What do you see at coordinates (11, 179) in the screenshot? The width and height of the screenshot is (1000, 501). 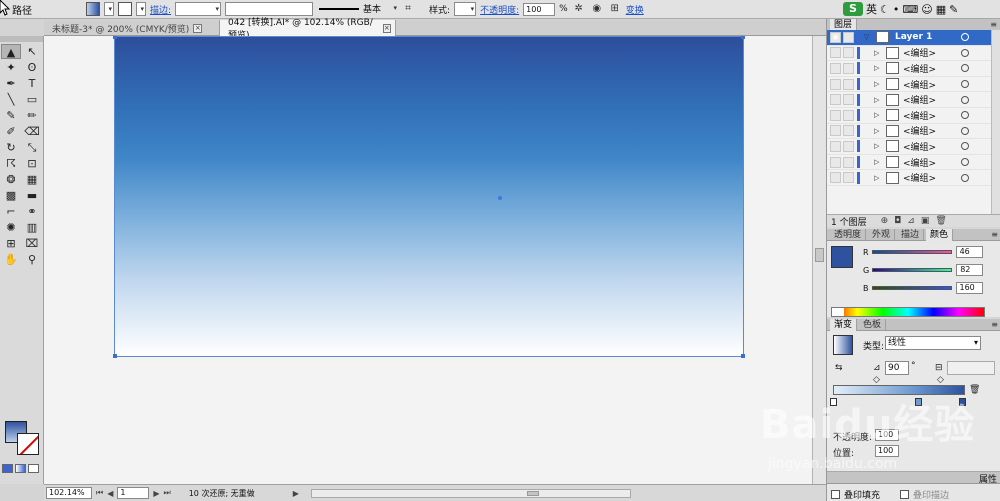 I see `shape-builder-tool-icon: ❂` at bounding box center [11, 179].